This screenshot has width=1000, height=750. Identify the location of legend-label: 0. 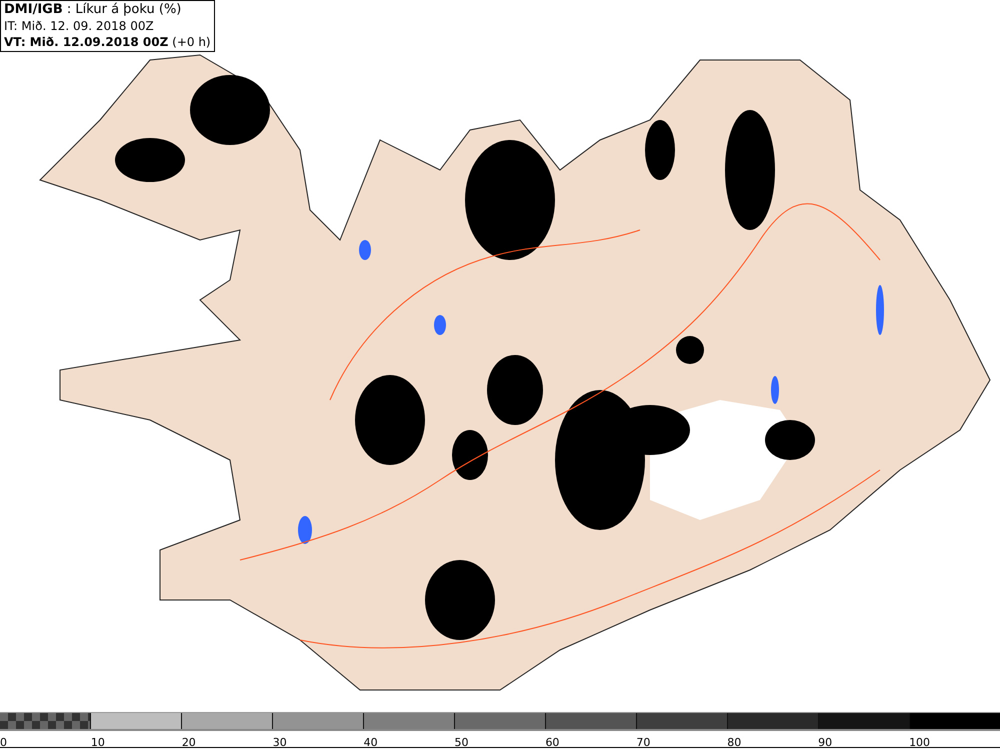
(3, 742).